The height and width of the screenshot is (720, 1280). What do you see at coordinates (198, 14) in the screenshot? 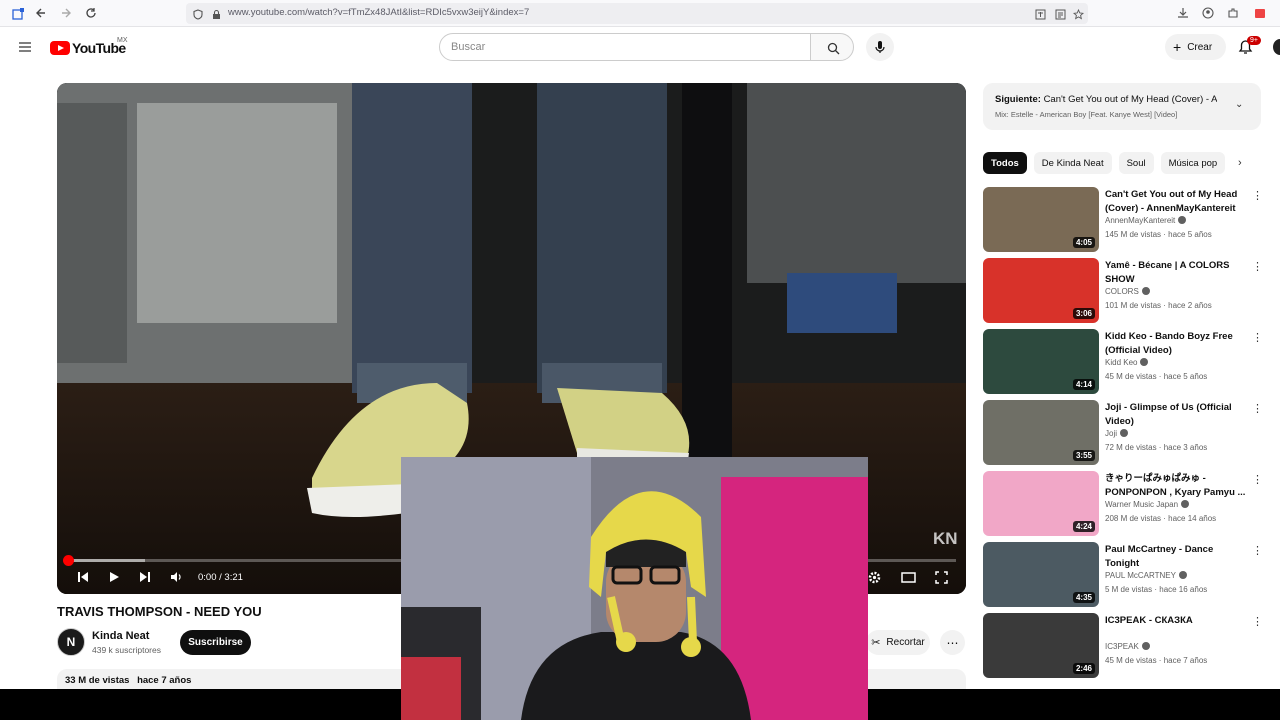
I see `shield-icon` at bounding box center [198, 14].